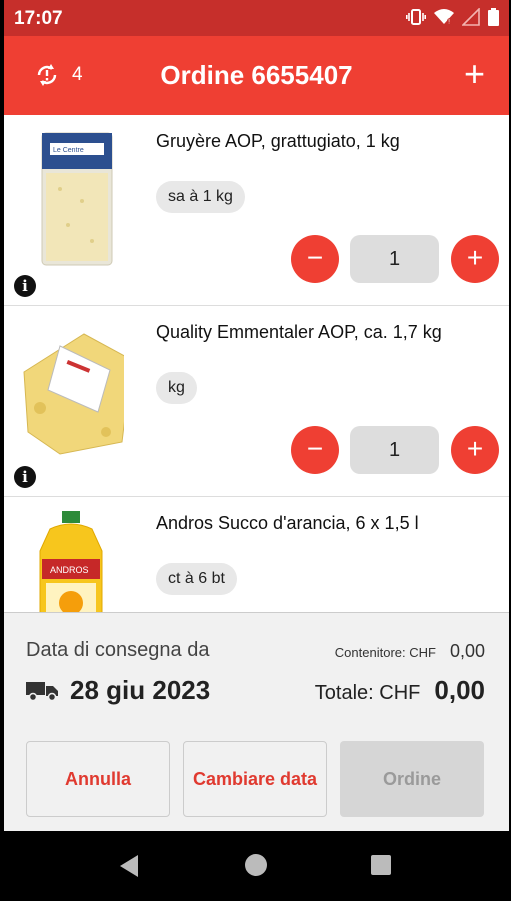 The width and height of the screenshot is (511, 901). Describe the element at coordinates (140, 690) in the screenshot. I see `delivery-date: 28 giu 2023` at that location.